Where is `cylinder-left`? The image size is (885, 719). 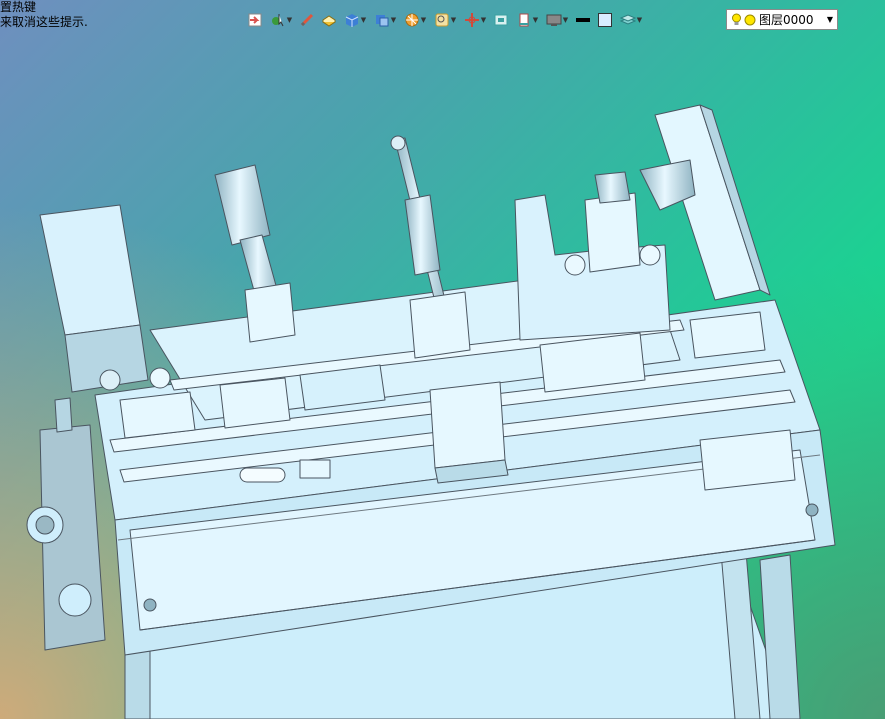 cylinder-left is located at coordinates (242, 205).